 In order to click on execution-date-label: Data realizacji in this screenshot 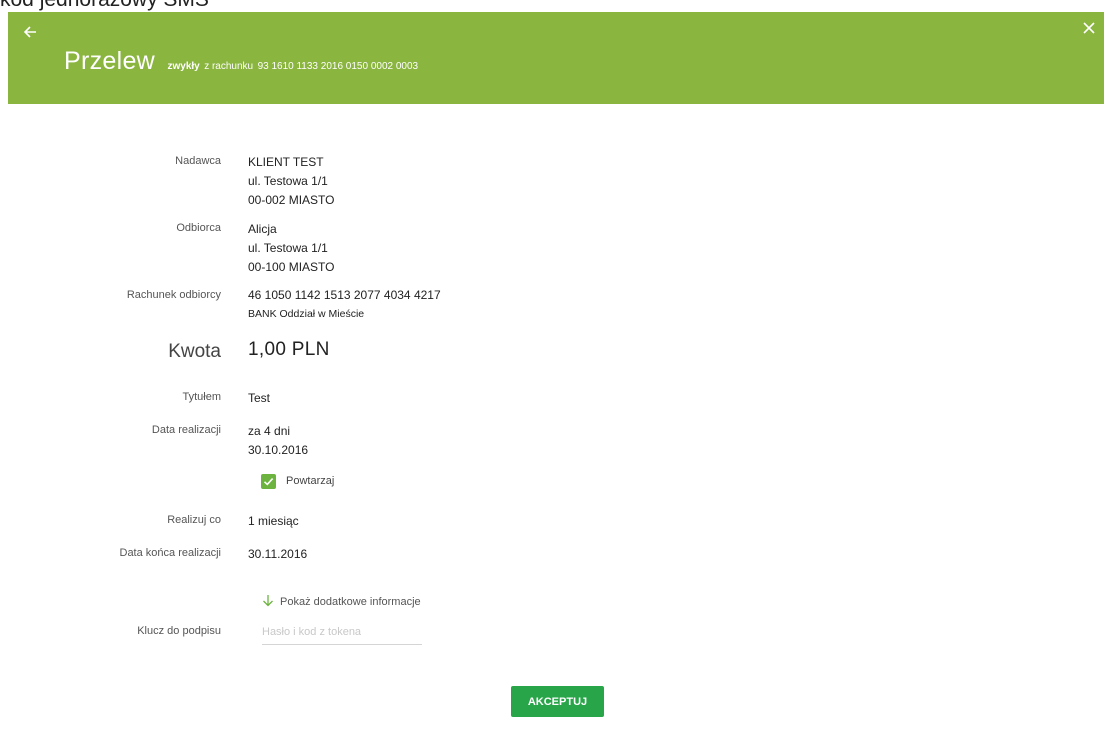, I will do `click(186, 430)`.